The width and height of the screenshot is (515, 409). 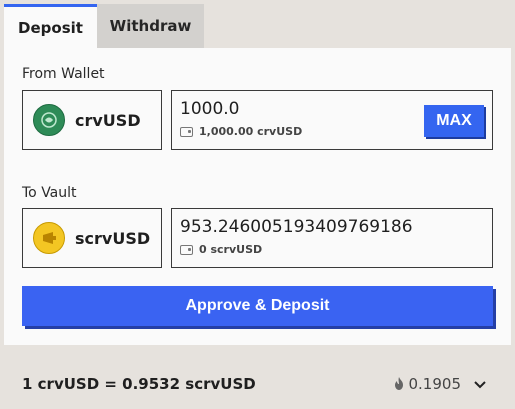 What do you see at coordinates (49, 238) in the screenshot?
I see `scrvusd-coin-icon` at bounding box center [49, 238].